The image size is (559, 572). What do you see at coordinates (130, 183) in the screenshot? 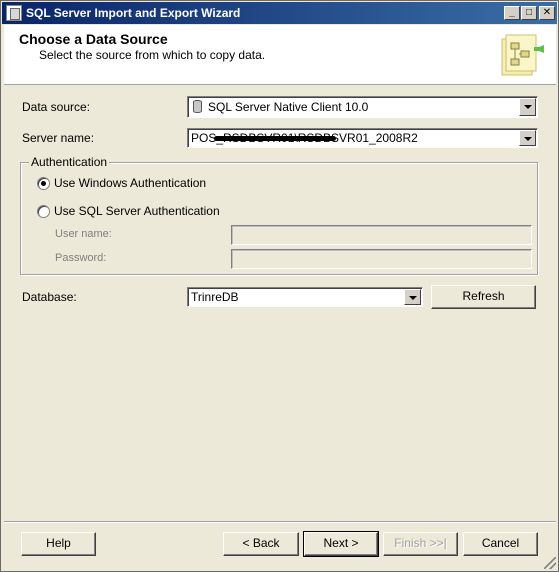
I see `windows-auth-label: Use Windows Authentication` at bounding box center [130, 183].